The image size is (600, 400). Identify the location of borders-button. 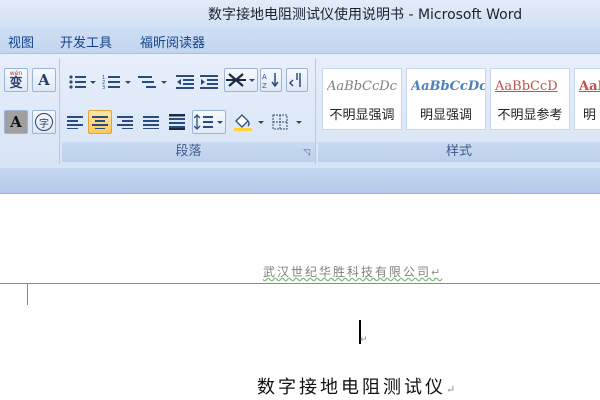
(288, 122).